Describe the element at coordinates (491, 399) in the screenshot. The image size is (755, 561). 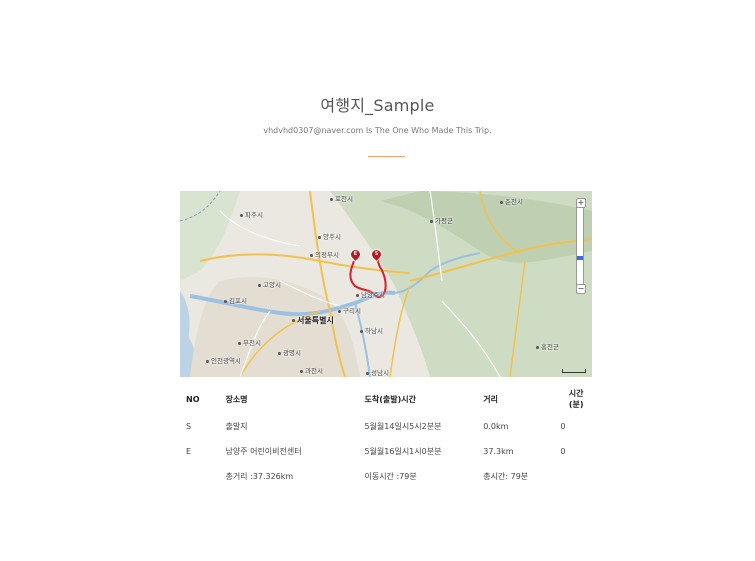
I see `header-distance: 거리` at that location.